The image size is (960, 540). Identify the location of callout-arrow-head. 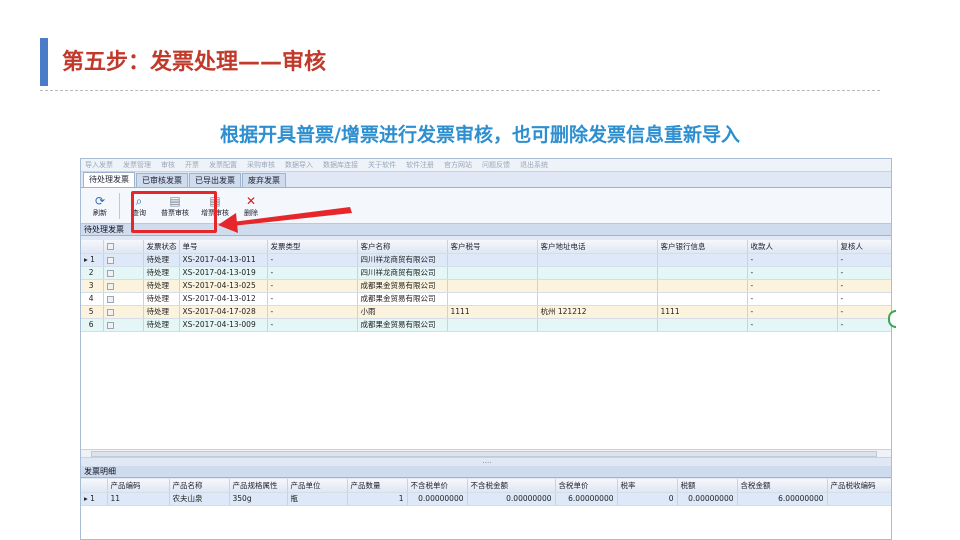
(228, 223).